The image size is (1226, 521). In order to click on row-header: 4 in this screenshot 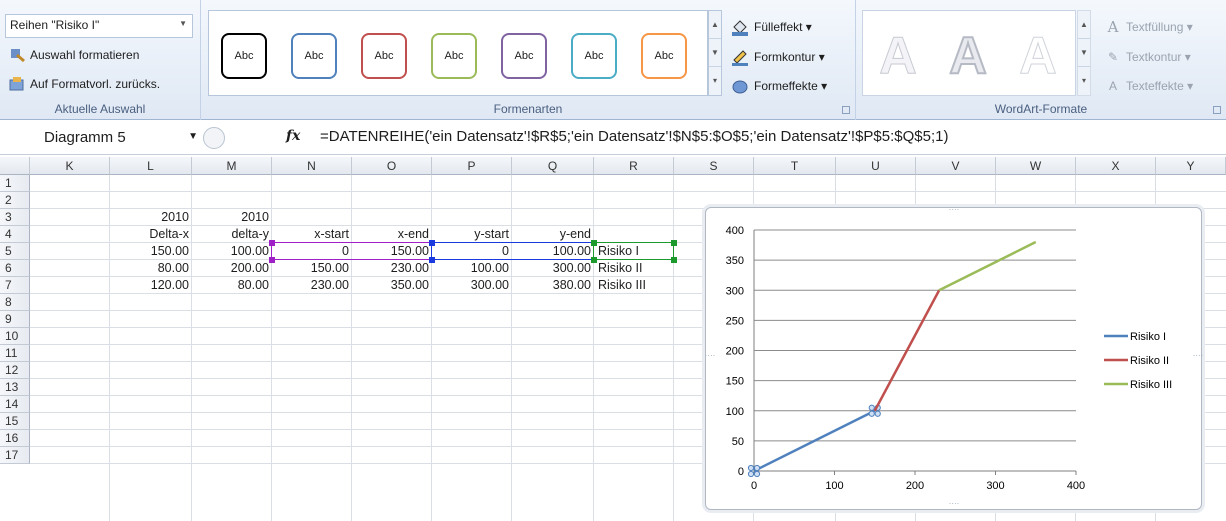, I will do `click(15, 234)`.